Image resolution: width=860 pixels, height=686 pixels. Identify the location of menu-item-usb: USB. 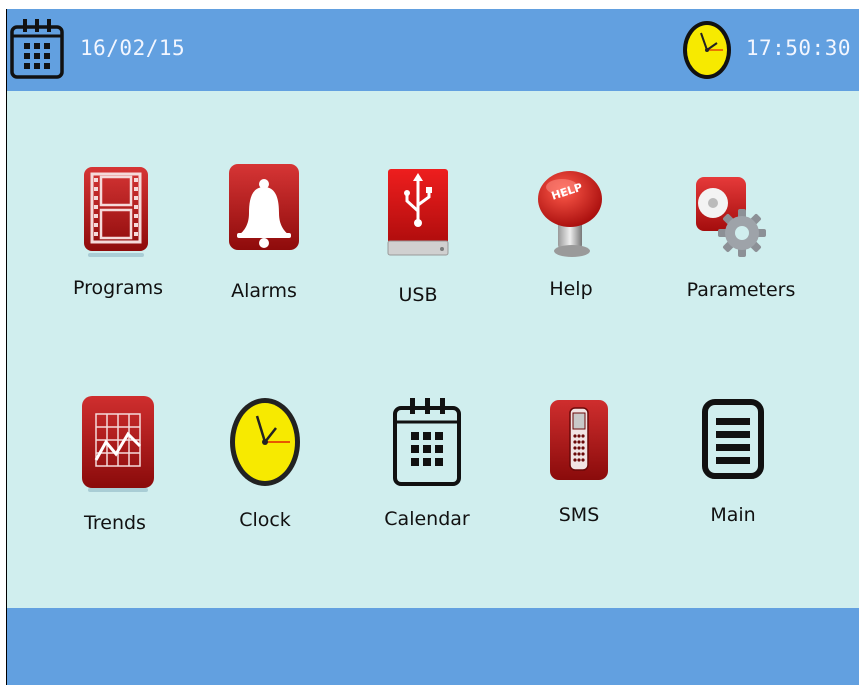
(418, 236).